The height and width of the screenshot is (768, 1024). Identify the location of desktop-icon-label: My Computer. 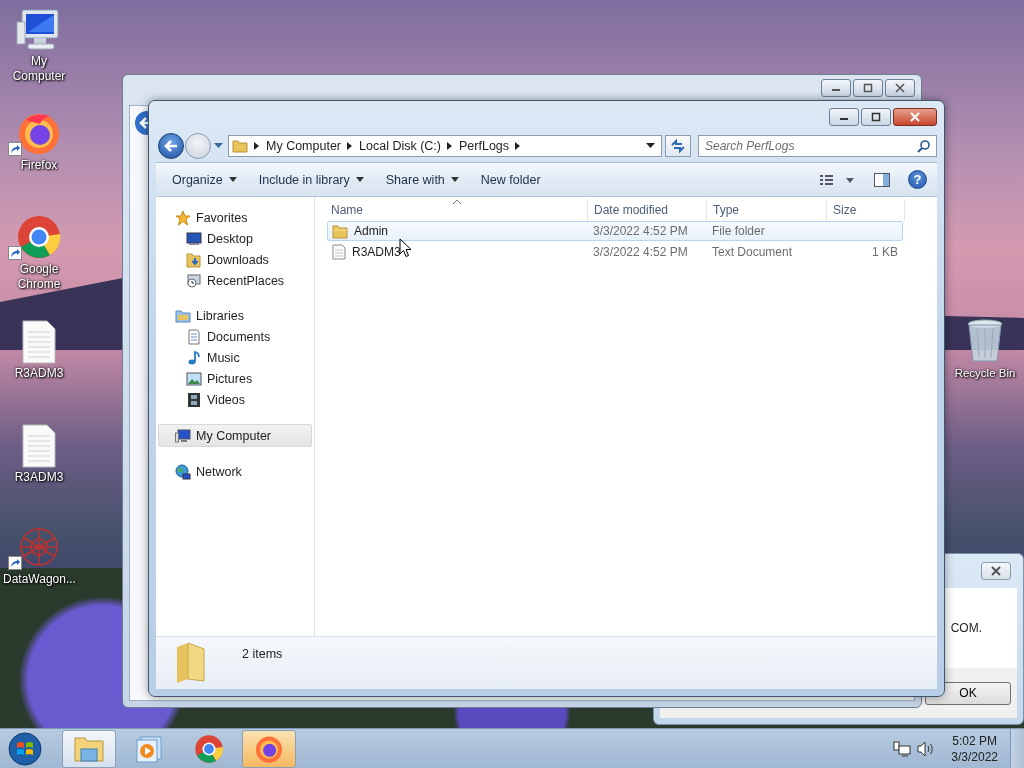
(39, 69).